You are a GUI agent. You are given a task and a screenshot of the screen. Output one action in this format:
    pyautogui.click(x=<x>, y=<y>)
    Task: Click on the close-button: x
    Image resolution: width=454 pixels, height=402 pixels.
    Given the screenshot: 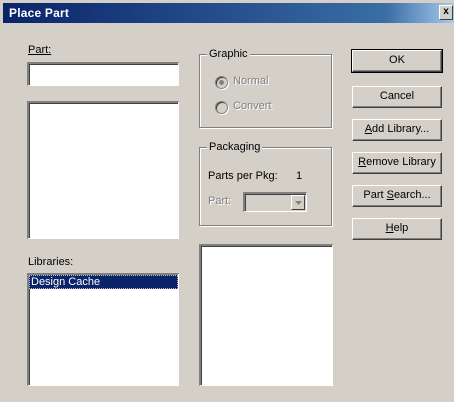 What is the action you would take?
    pyautogui.click(x=446, y=12)
    